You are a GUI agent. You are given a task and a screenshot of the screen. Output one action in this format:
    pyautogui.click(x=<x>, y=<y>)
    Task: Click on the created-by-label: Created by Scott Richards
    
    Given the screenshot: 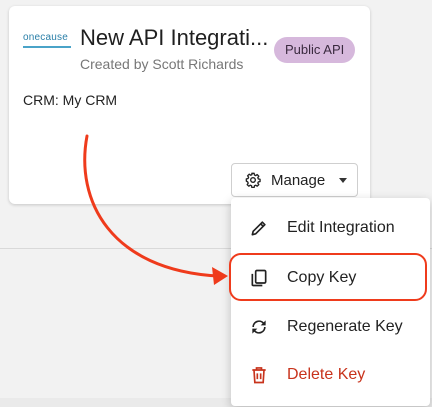 What is the action you would take?
    pyautogui.click(x=162, y=64)
    